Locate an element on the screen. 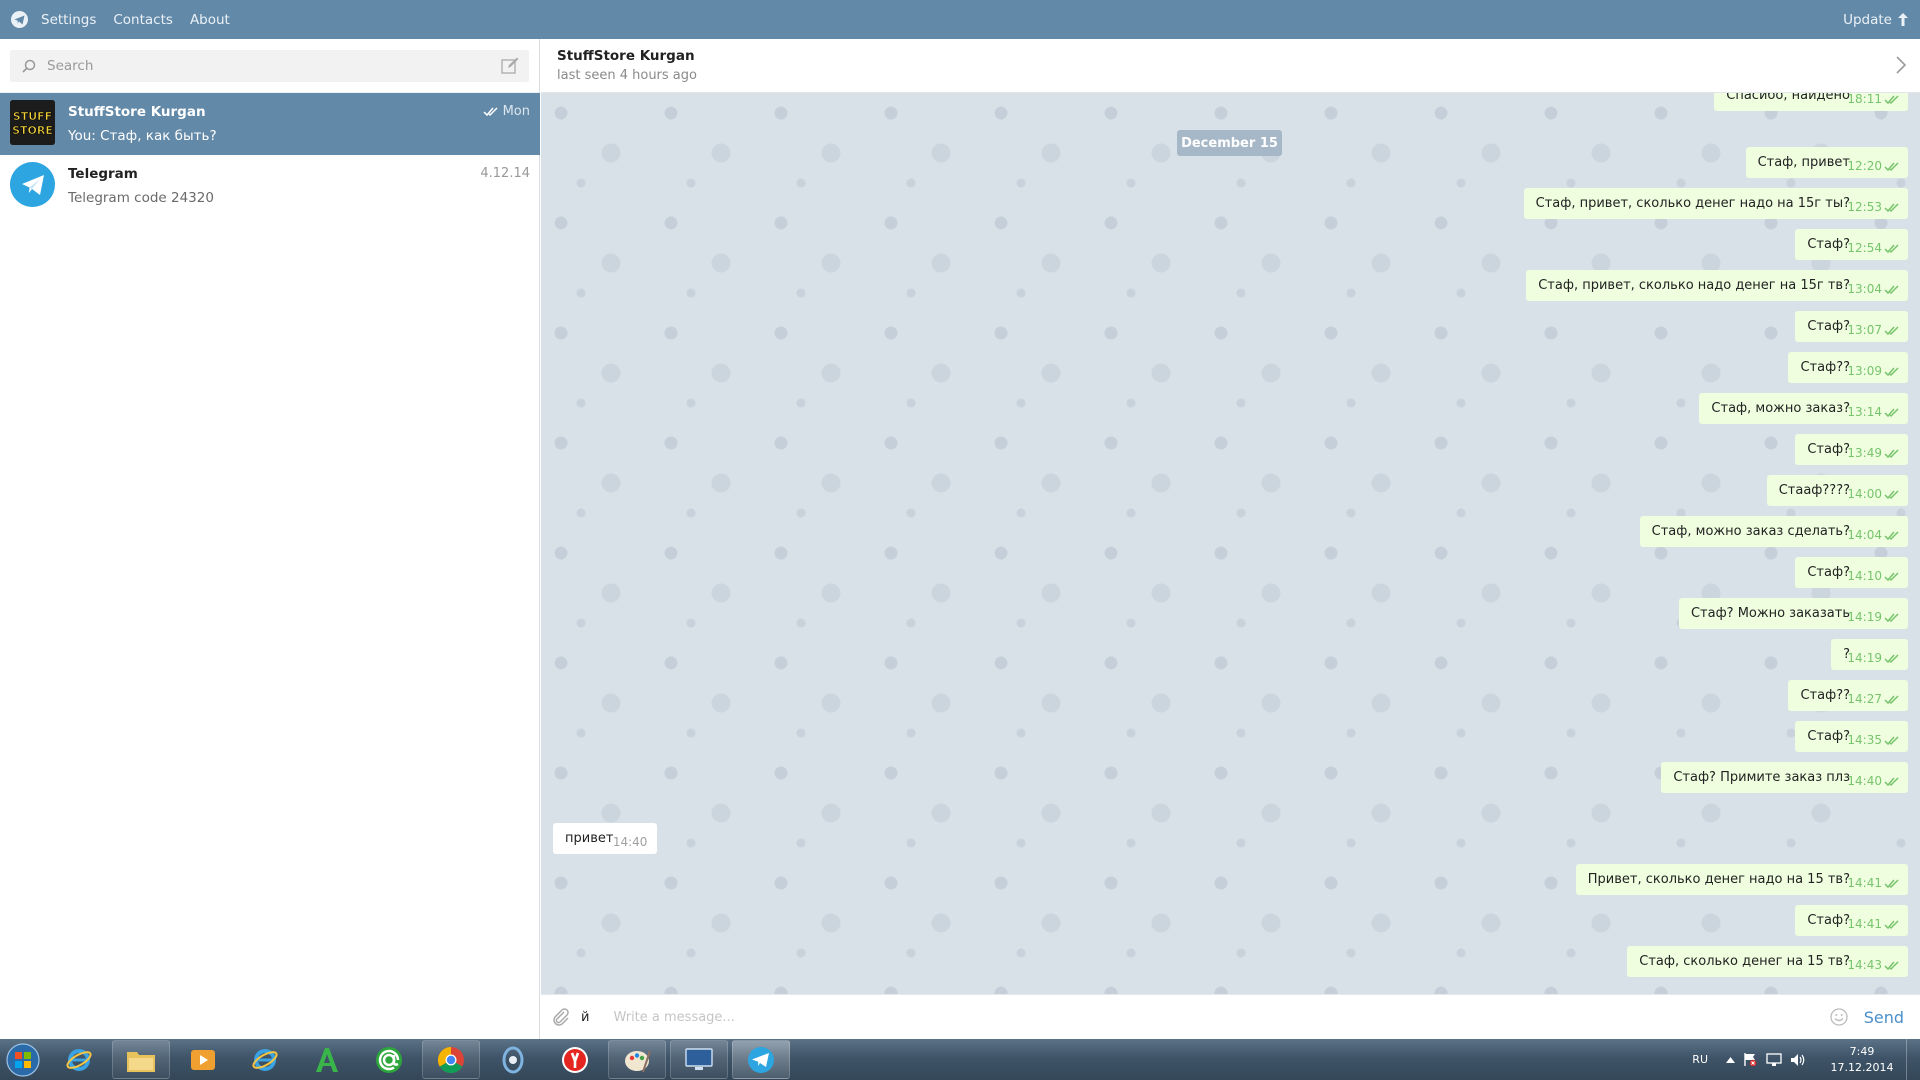  outgoing-message: Стаф? Можно заказать 14:19 is located at coordinates (1793, 613).